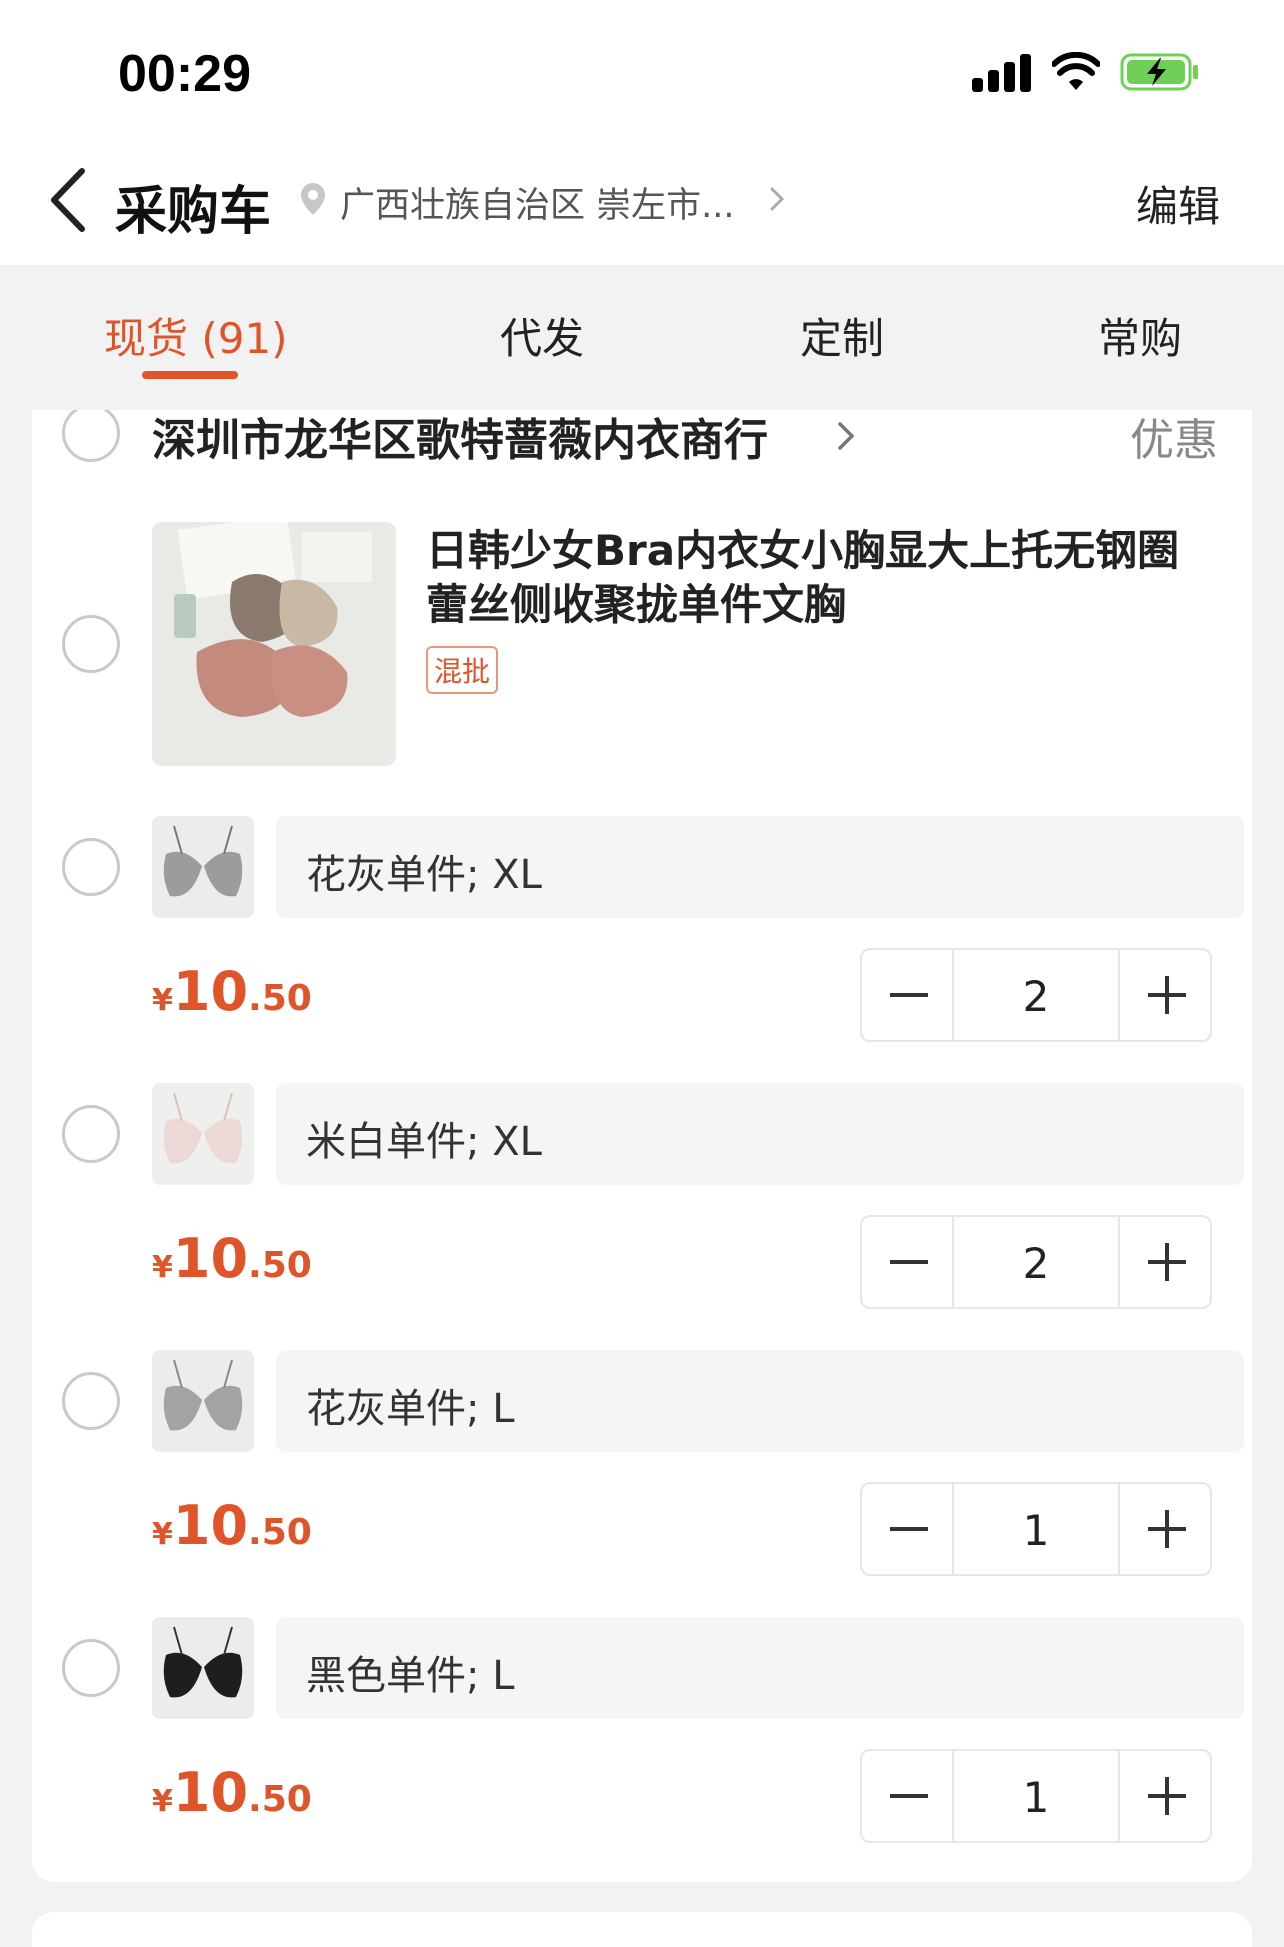 Image resolution: width=1284 pixels, height=1947 pixels. What do you see at coordinates (313, 199) in the screenshot?
I see `location-pin-icon` at bounding box center [313, 199].